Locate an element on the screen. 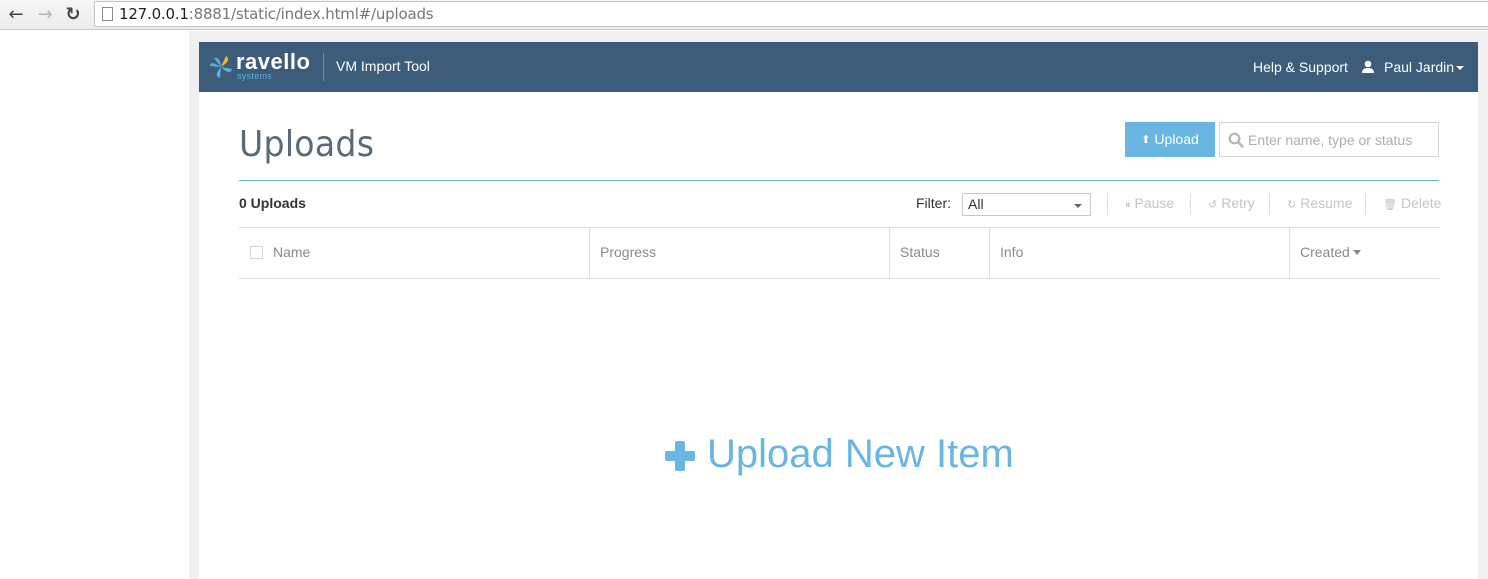 This screenshot has width=1488, height=579. select-all-checkbox is located at coordinates (256, 252).